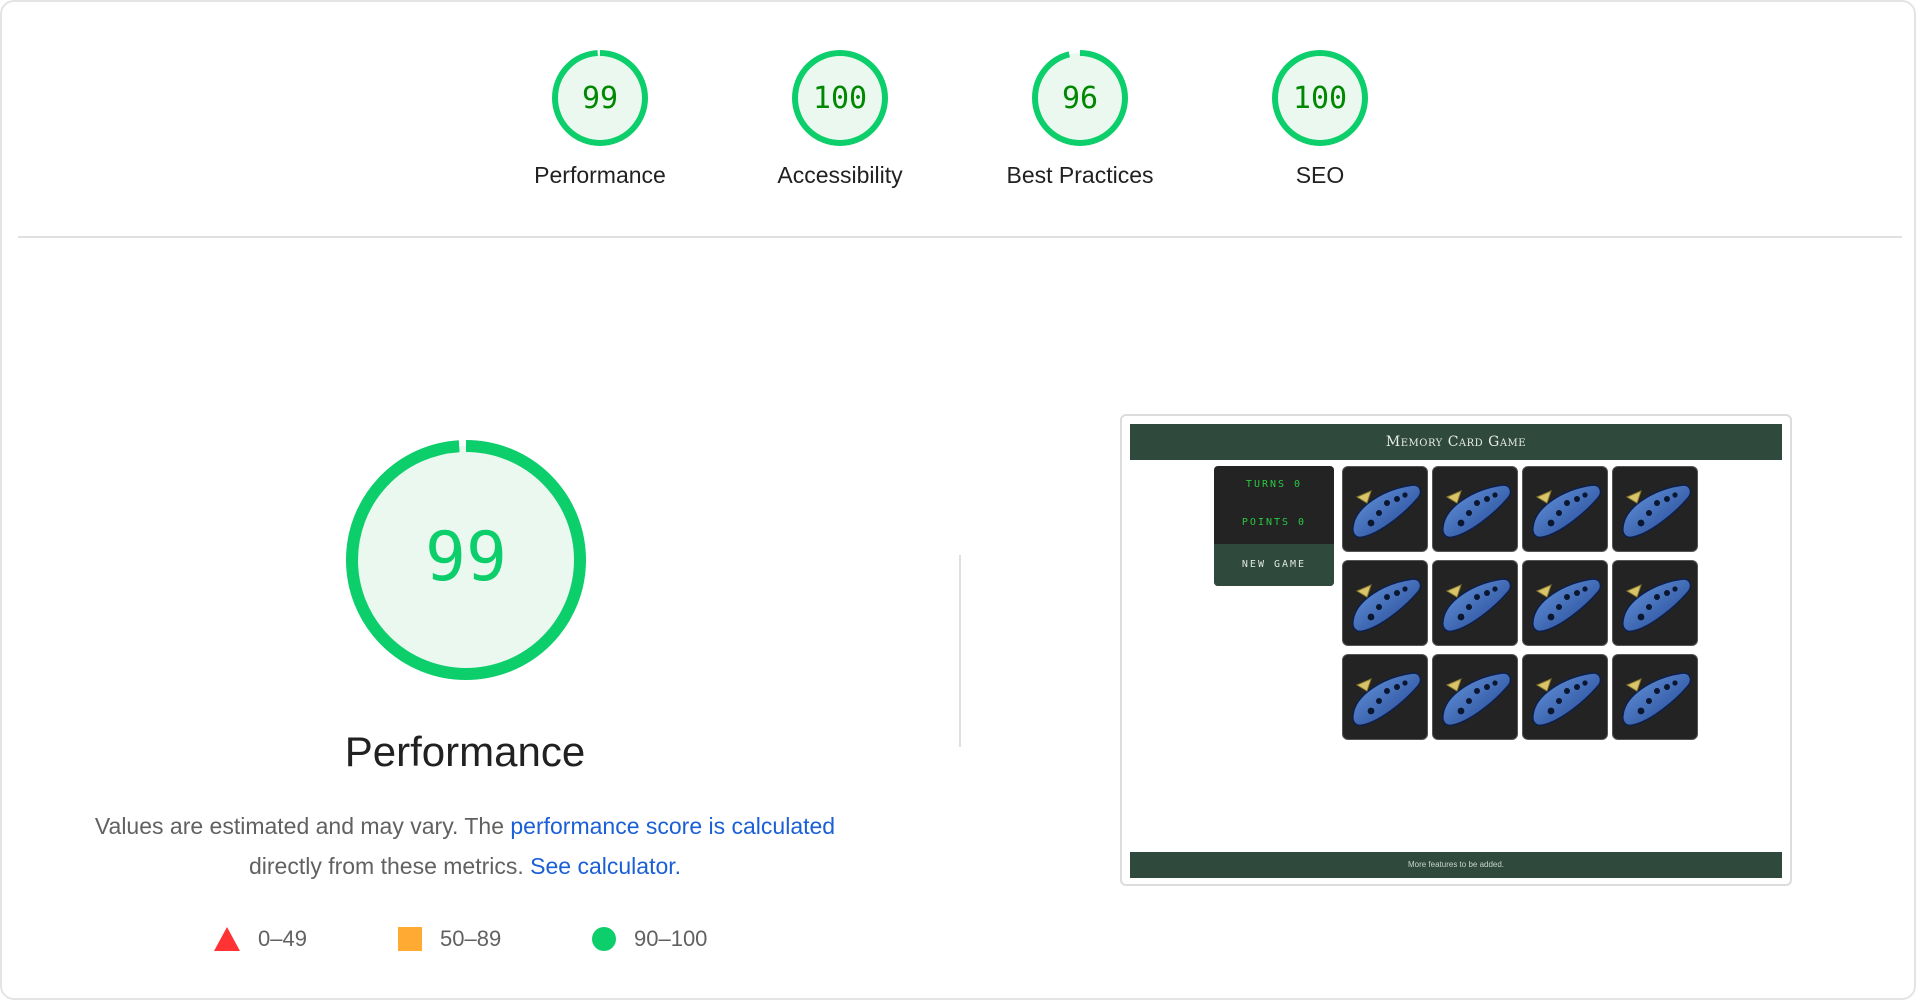 This screenshot has height=1000, width=1920. What do you see at coordinates (471, 938) in the screenshot?
I see `legend-range: 50–89` at bounding box center [471, 938].